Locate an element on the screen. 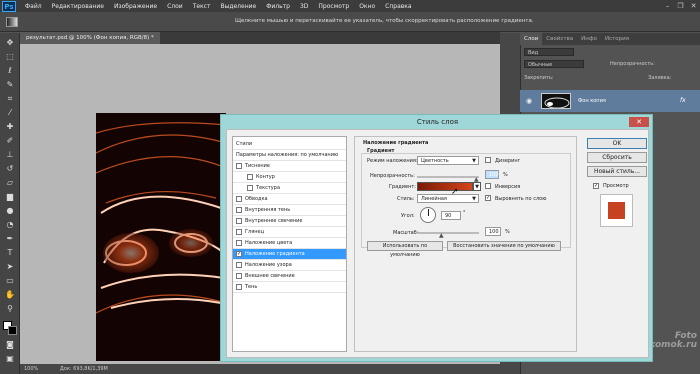  quick-mask-icon: ◙ is located at coordinates (10, 345).